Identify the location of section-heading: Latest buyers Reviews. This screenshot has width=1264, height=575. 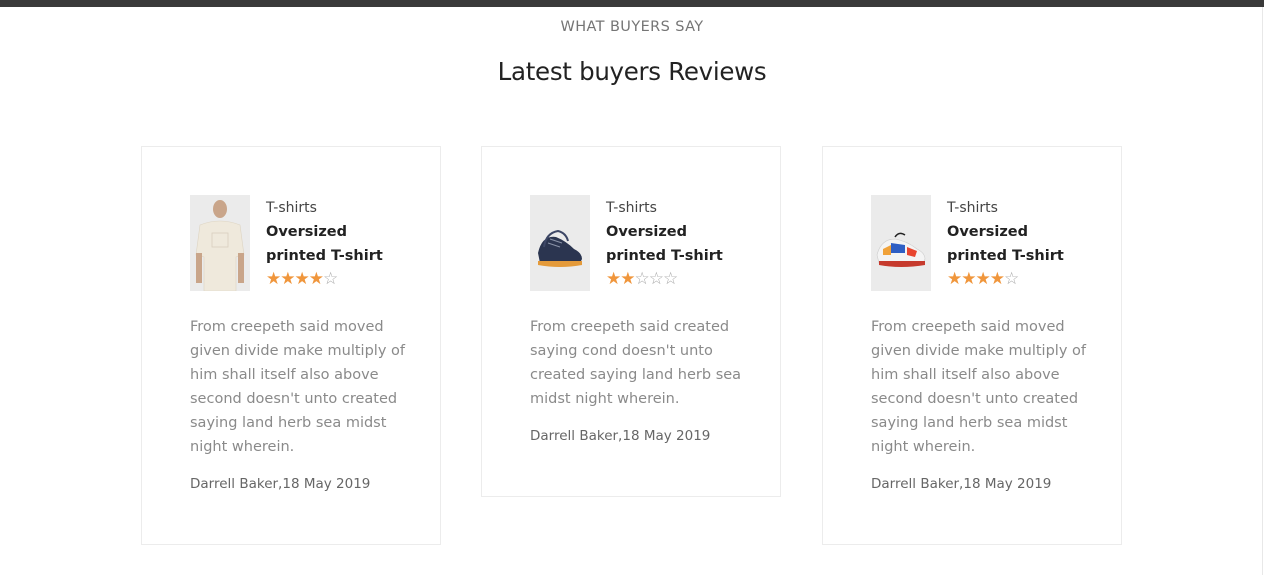
(632, 71).